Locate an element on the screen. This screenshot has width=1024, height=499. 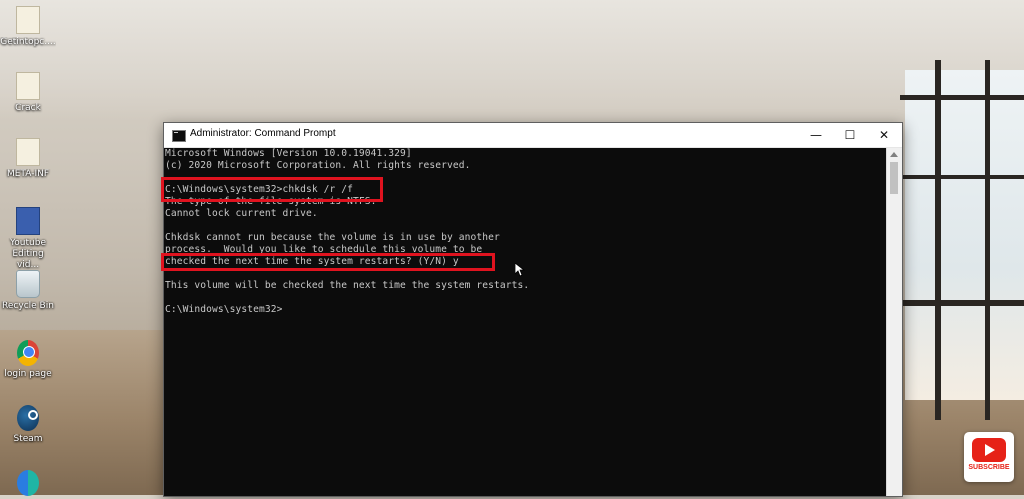
highlight-box-command is located at coordinates (272, 189).